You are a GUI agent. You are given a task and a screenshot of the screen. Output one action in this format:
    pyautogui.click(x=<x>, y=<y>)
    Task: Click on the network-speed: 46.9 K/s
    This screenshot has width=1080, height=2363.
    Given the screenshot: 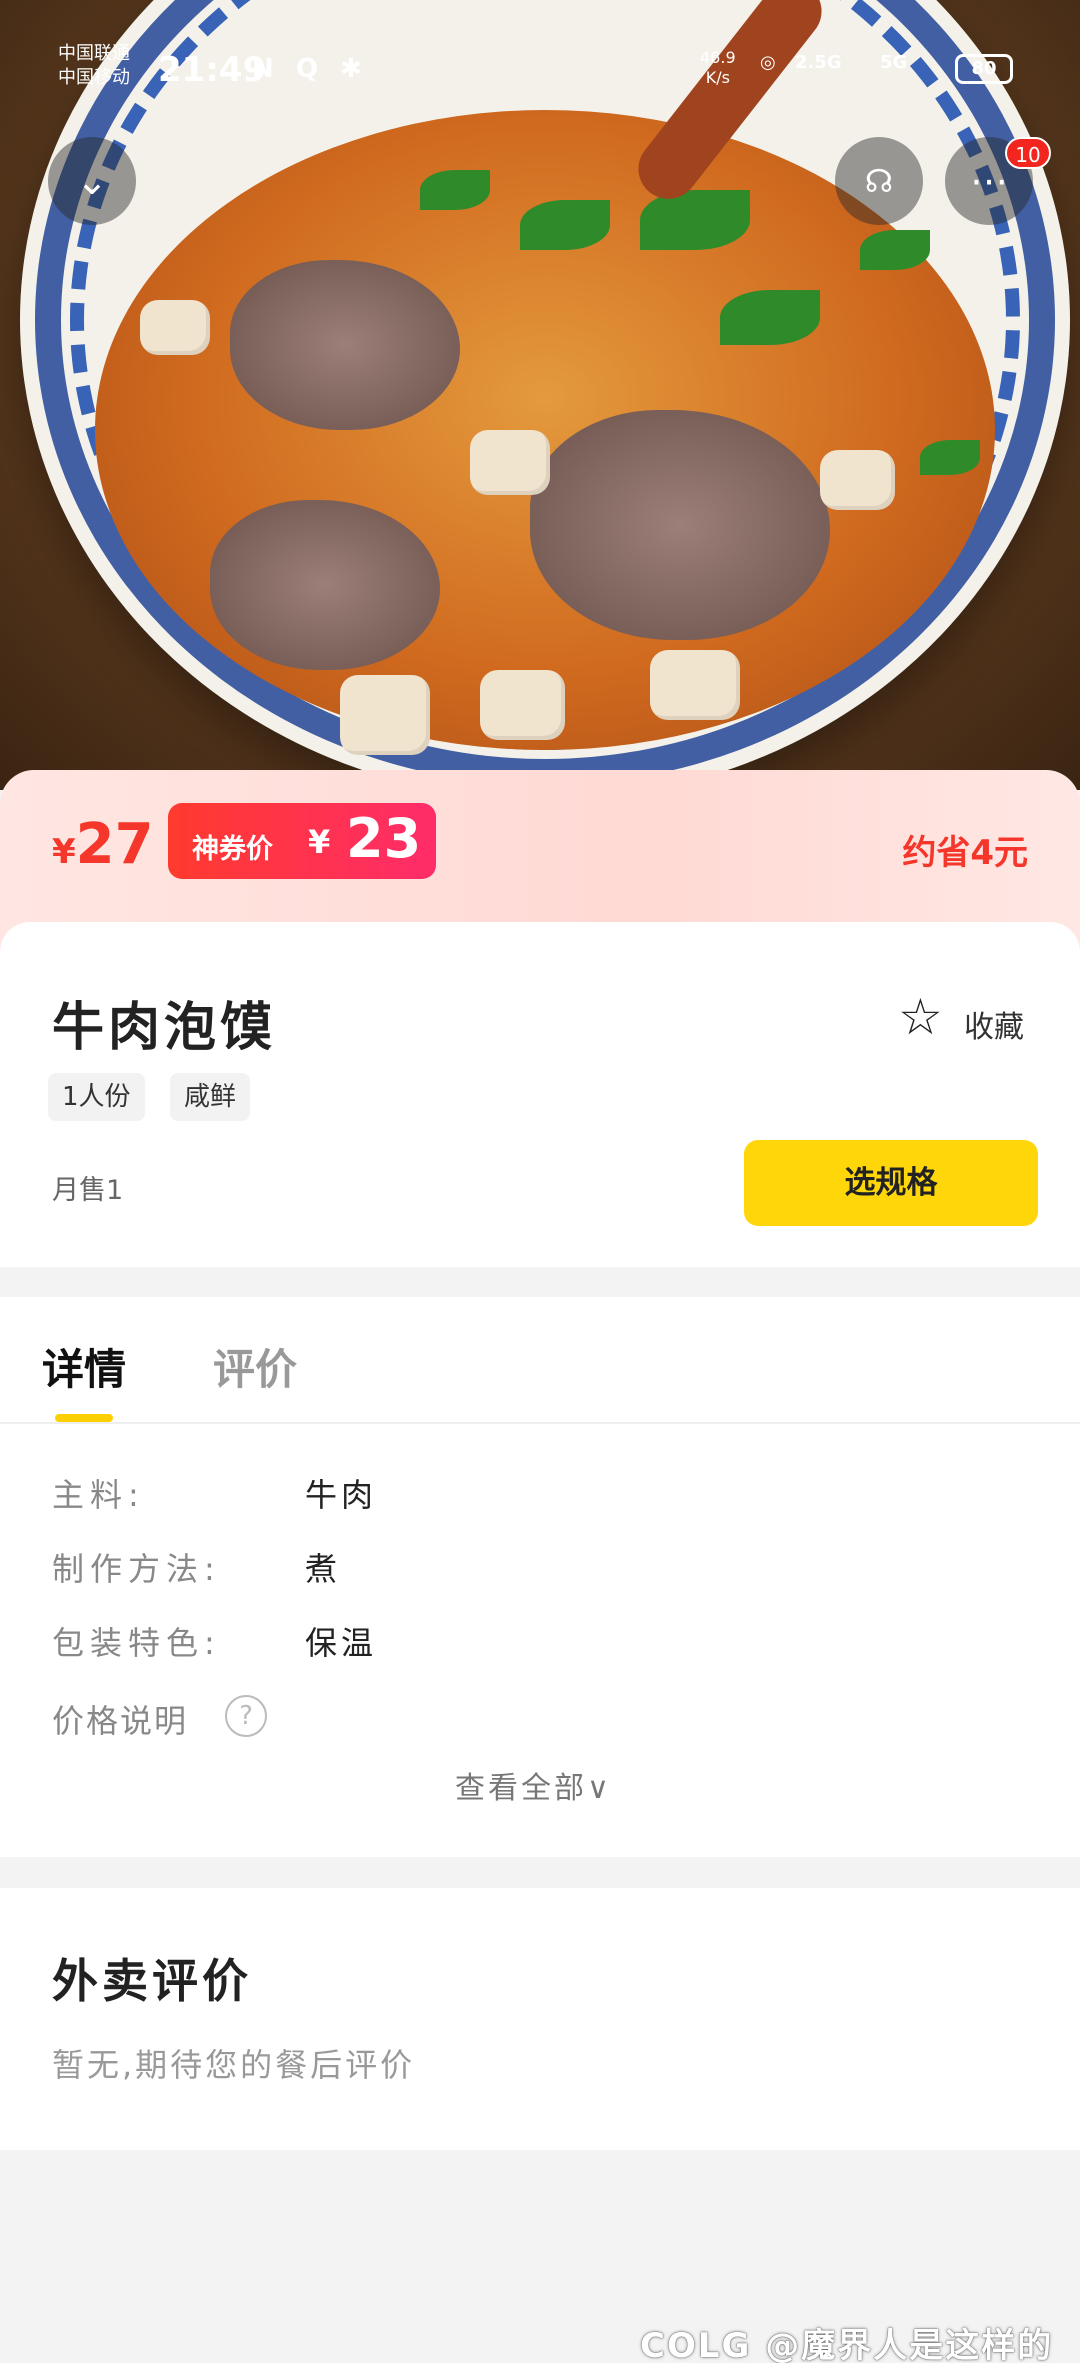 What is the action you would take?
    pyautogui.click(x=718, y=67)
    